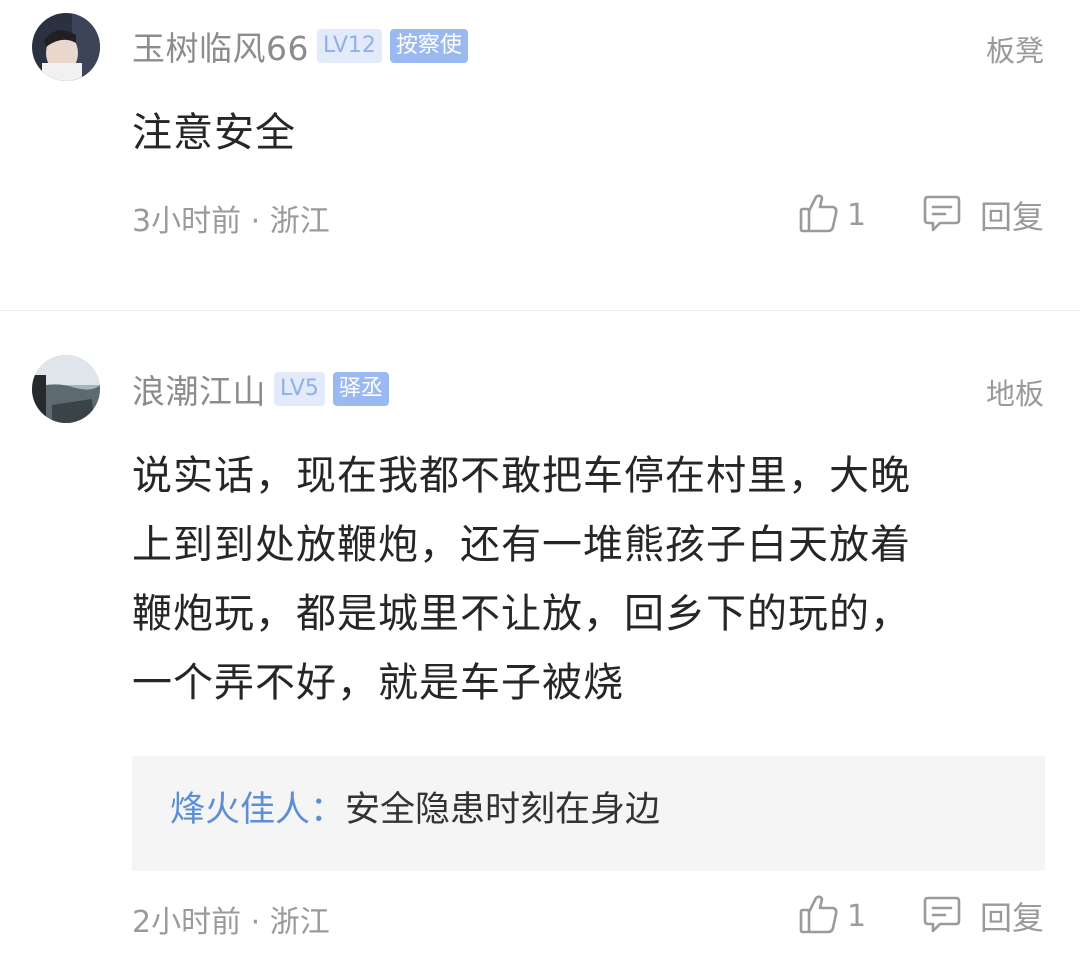  What do you see at coordinates (214, 133) in the screenshot?
I see `comment-content: 注意安全` at bounding box center [214, 133].